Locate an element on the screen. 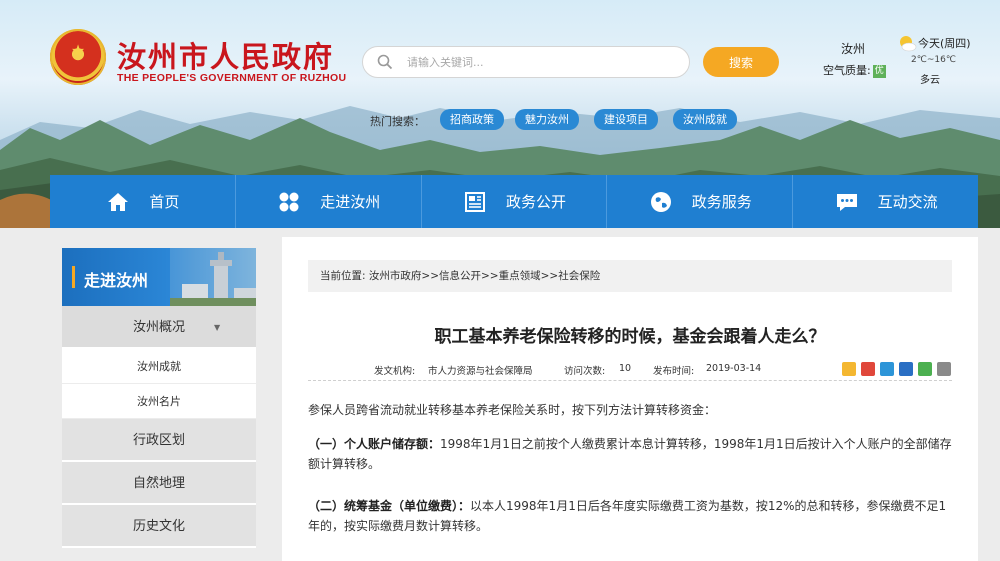 Image resolution: width=1000 pixels, height=561 pixels. sidebar: 走进汝州 汝州概况 ▼ 汝州成就 汝州名片 行政区划 自然地理 历史文化 is located at coordinates (159, 398).